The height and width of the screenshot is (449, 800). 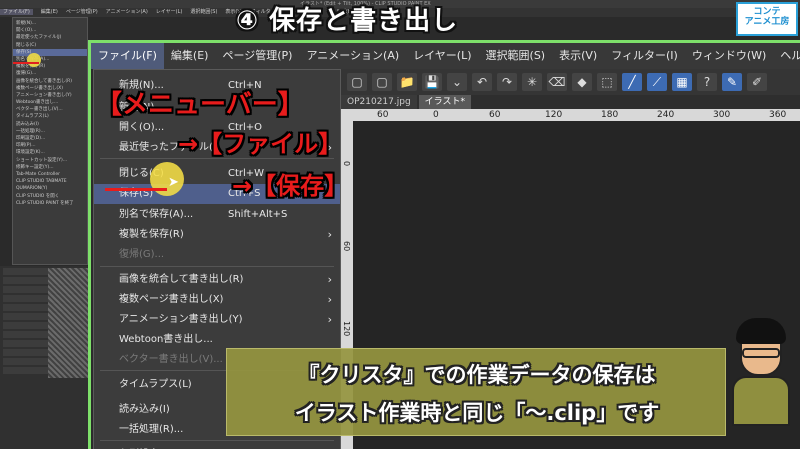 I want to click on bg-red-underline, so click(x=26, y=63).